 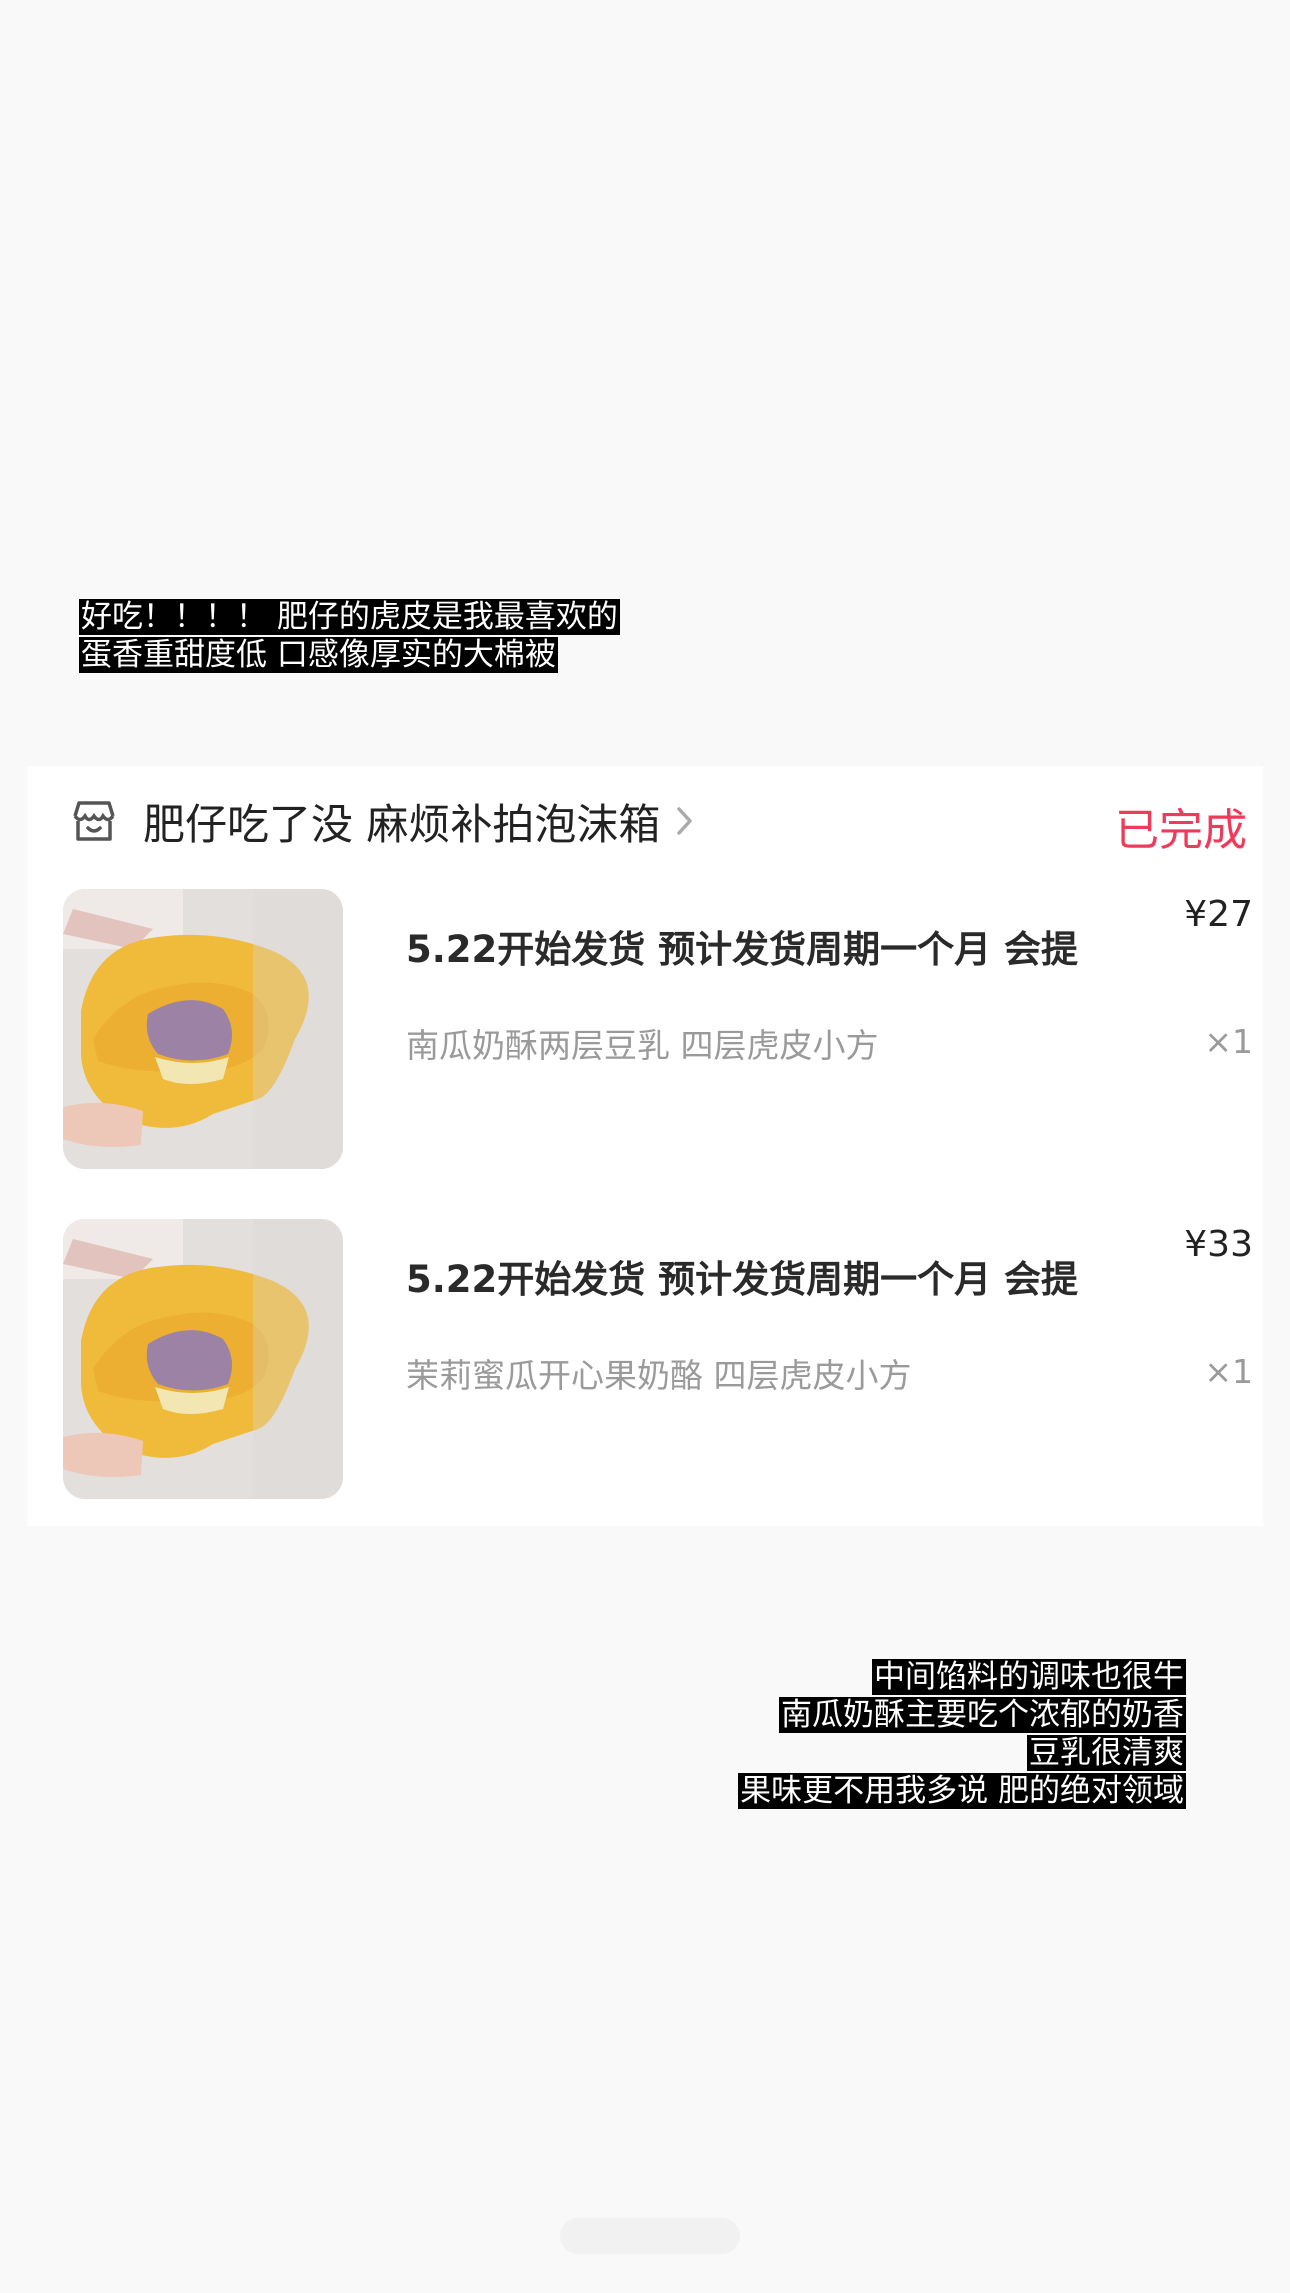 I want to click on shop-name: 肥仔吃了没 麻烦补拍泡沫箱, so click(x=401, y=821).